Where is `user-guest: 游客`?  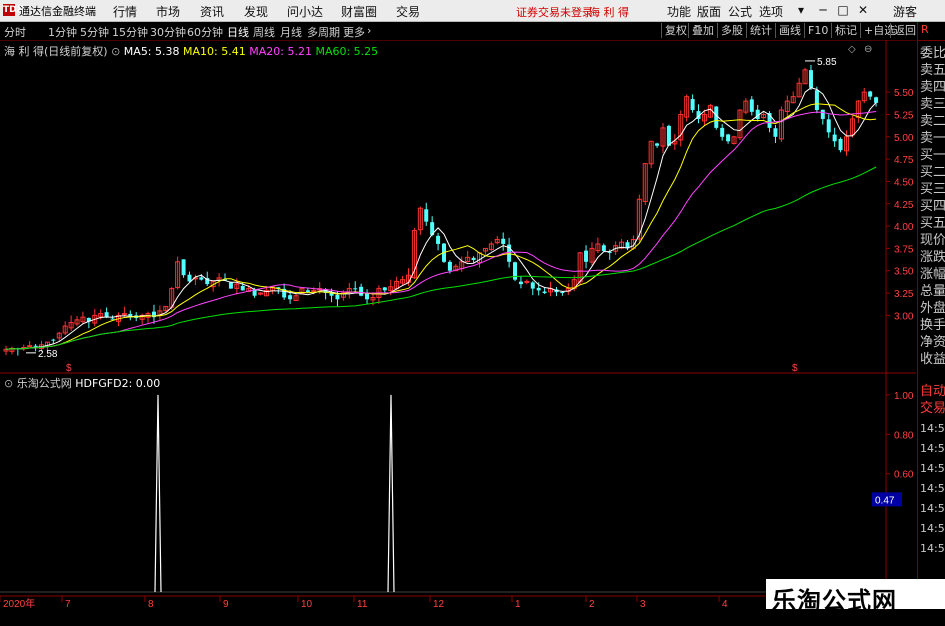 user-guest: 游客 is located at coordinates (905, 11).